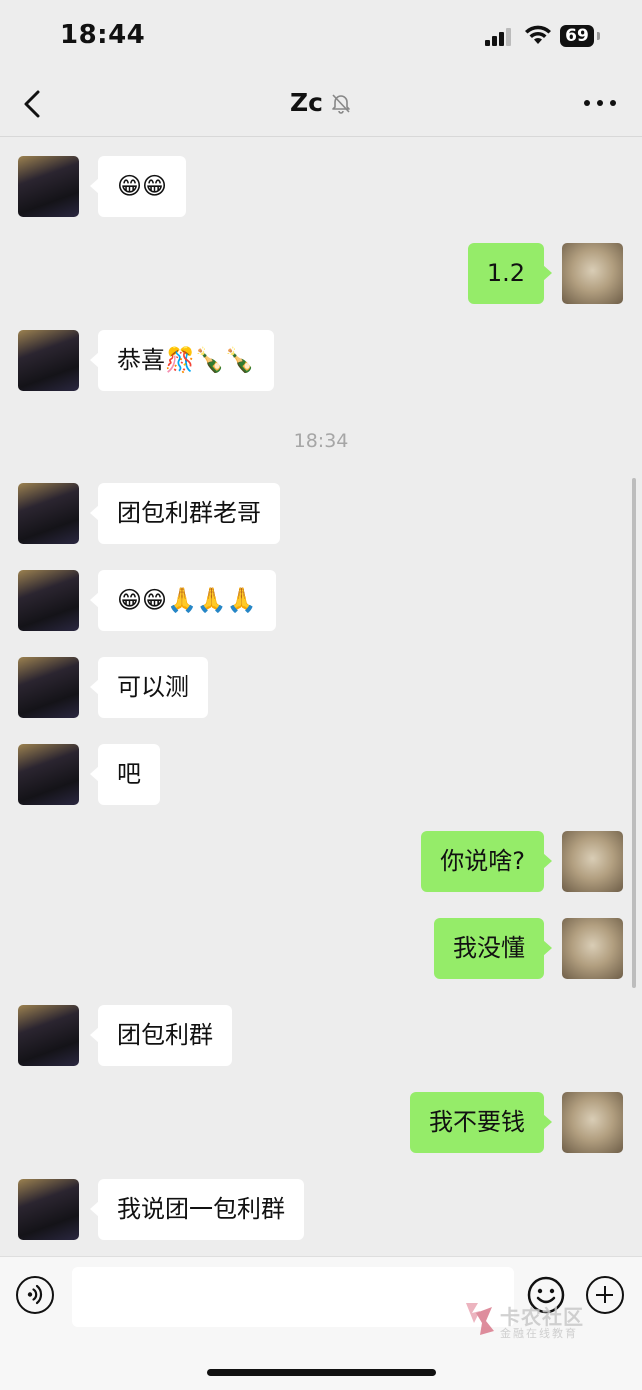 This screenshot has height=1390, width=642. What do you see at coordinates (103, 35) in the screenshot?
I see `status-time: 18:44` at bounding box center [103, 35].